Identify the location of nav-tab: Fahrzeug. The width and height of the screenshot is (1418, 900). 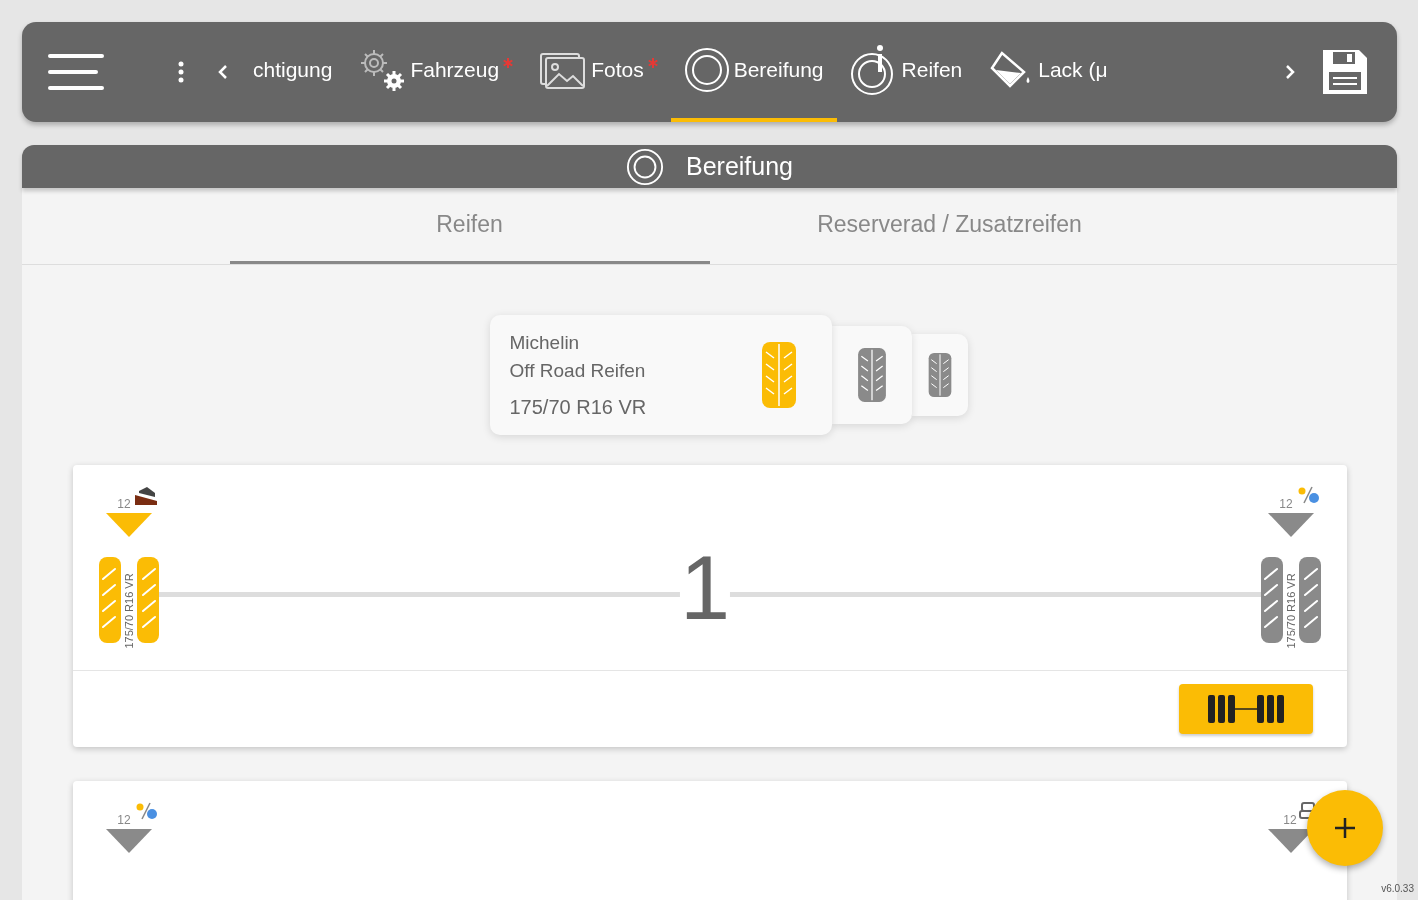
(436, 72).